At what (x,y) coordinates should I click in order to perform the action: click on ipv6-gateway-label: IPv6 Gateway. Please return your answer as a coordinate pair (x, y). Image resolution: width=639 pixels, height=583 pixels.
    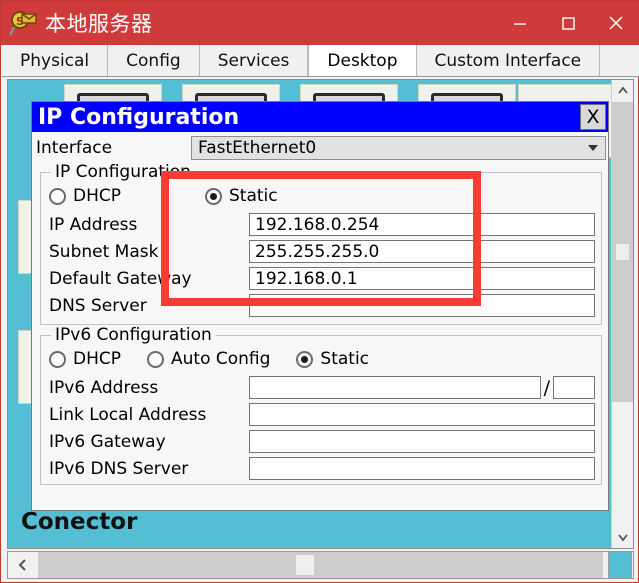
    Looking at the image, I should click on (107, 441).